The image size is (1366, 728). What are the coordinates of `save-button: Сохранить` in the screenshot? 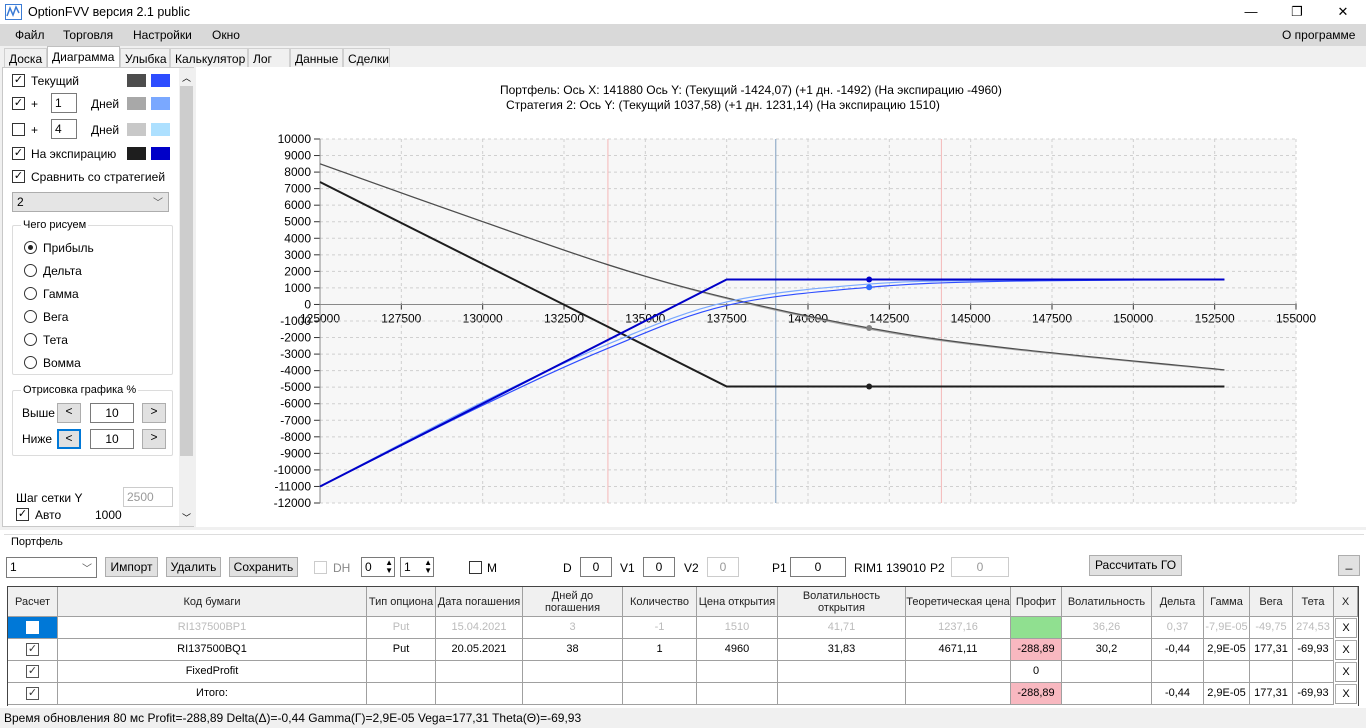 It's located at (263, 567).